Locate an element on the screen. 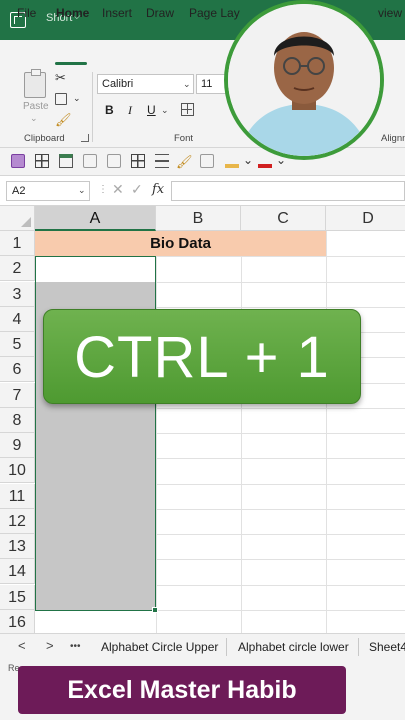 The image size is (405, 720). confirm-entry-icon: ✓ is located at coordinates (137, 189).